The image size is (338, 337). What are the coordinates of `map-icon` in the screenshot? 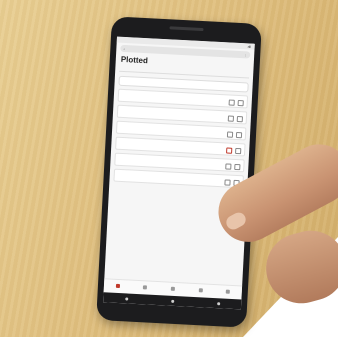 It's located at (172, 288).